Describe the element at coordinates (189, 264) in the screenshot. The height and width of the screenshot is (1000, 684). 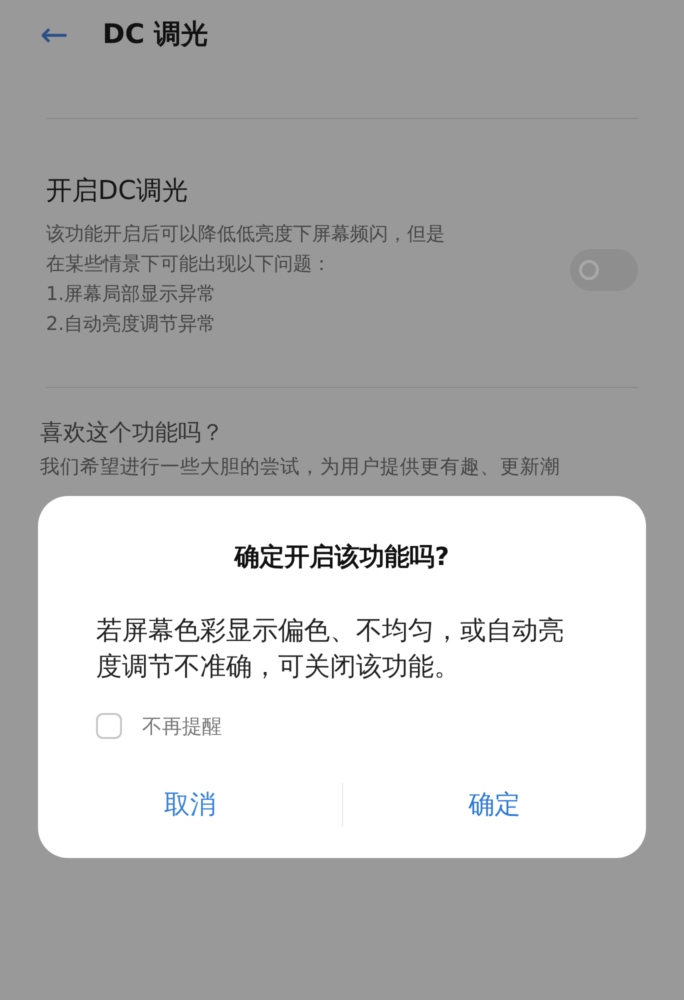
I see `setting-description: 在某些情景下可能出现以下问题：` at that location.